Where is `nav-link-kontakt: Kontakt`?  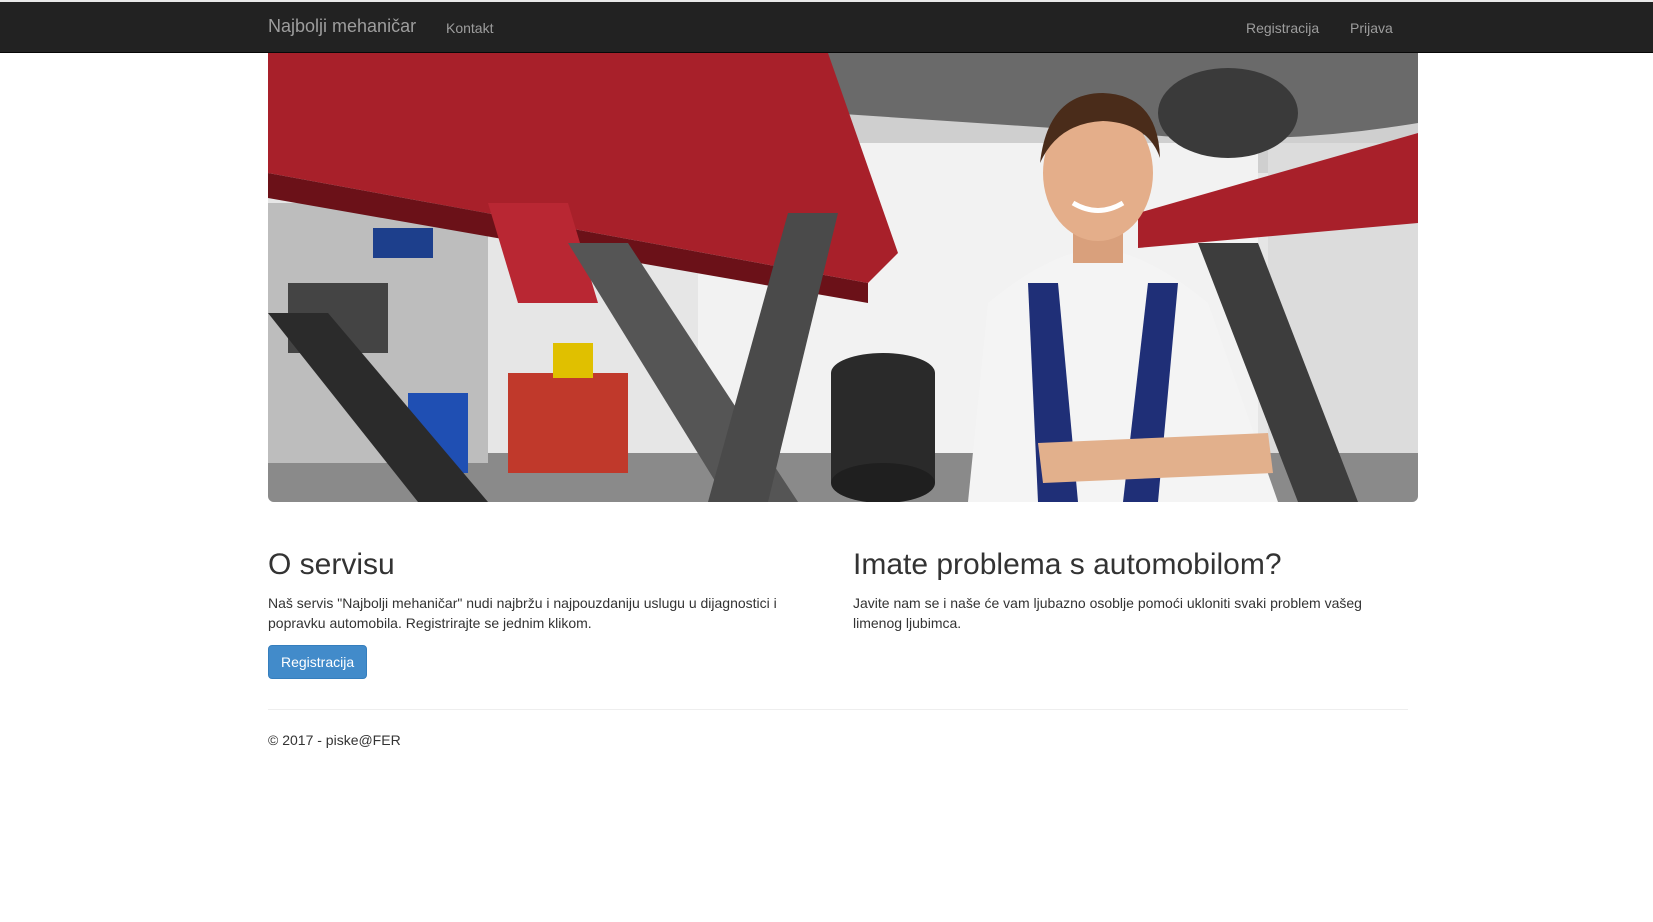 nav-link-kontakt: Kontakt is located at coordinates (469, 28).